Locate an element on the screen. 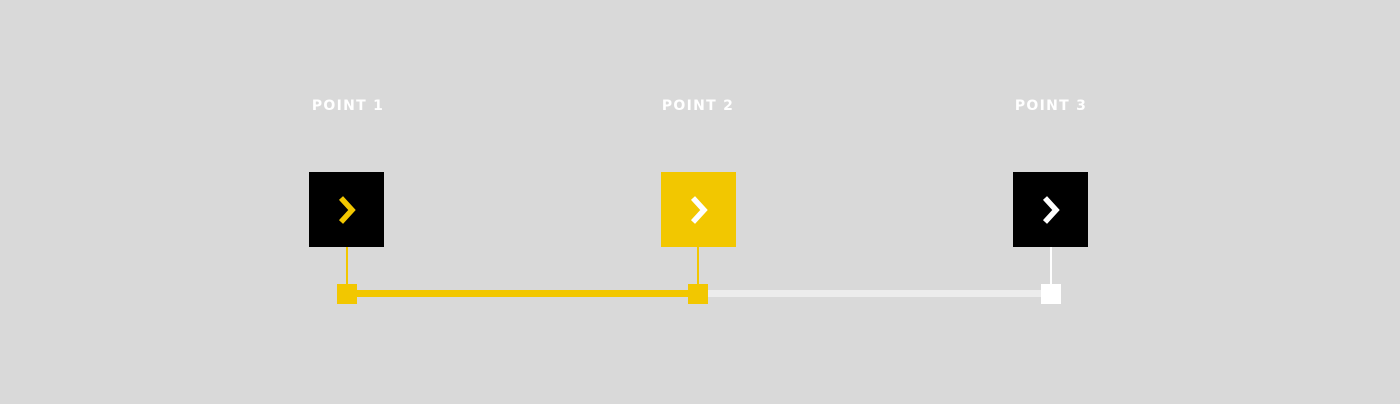  step-2-label: POINT 2 is located at coordinates (698, 106).